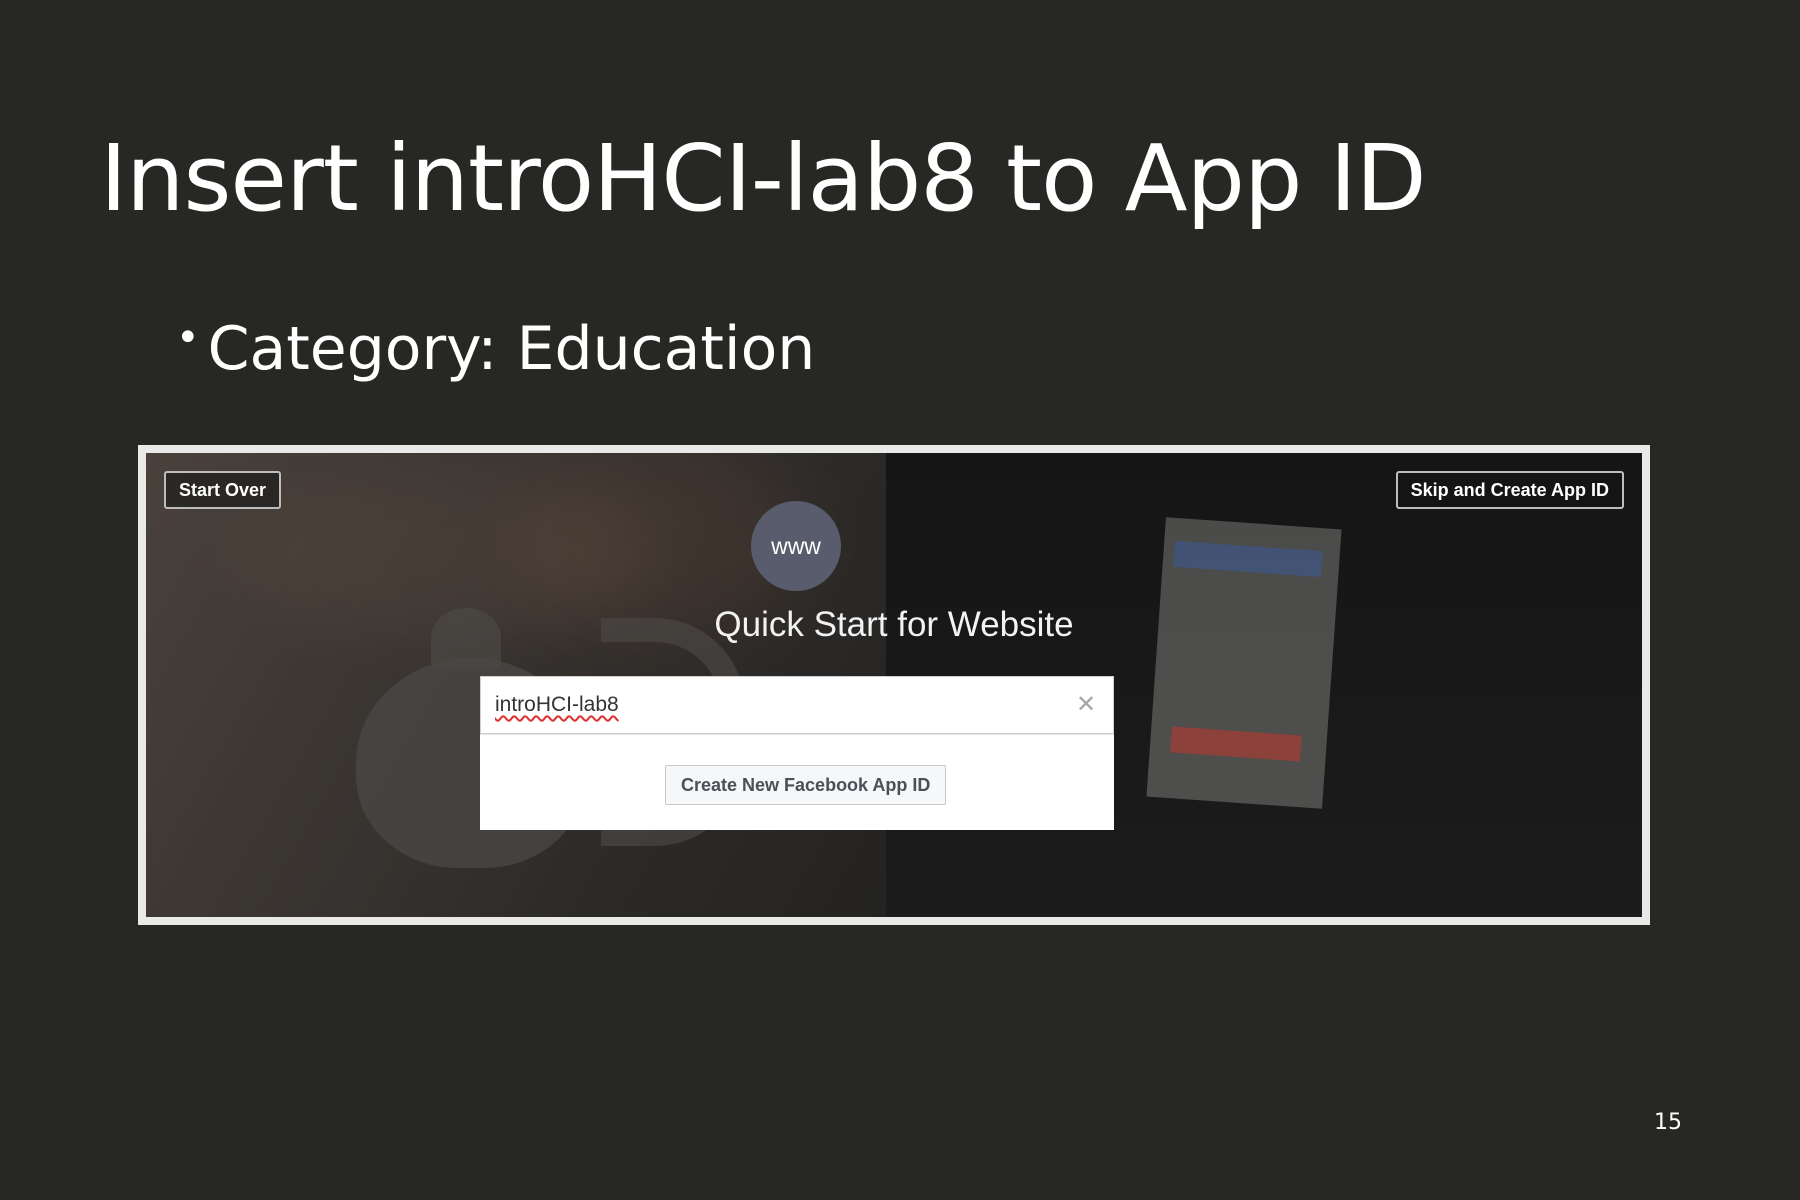 Image resolution: width=1800 pixels, height=1200 pixels. I want to click on close-icon: ✕, so click(1086, 704).